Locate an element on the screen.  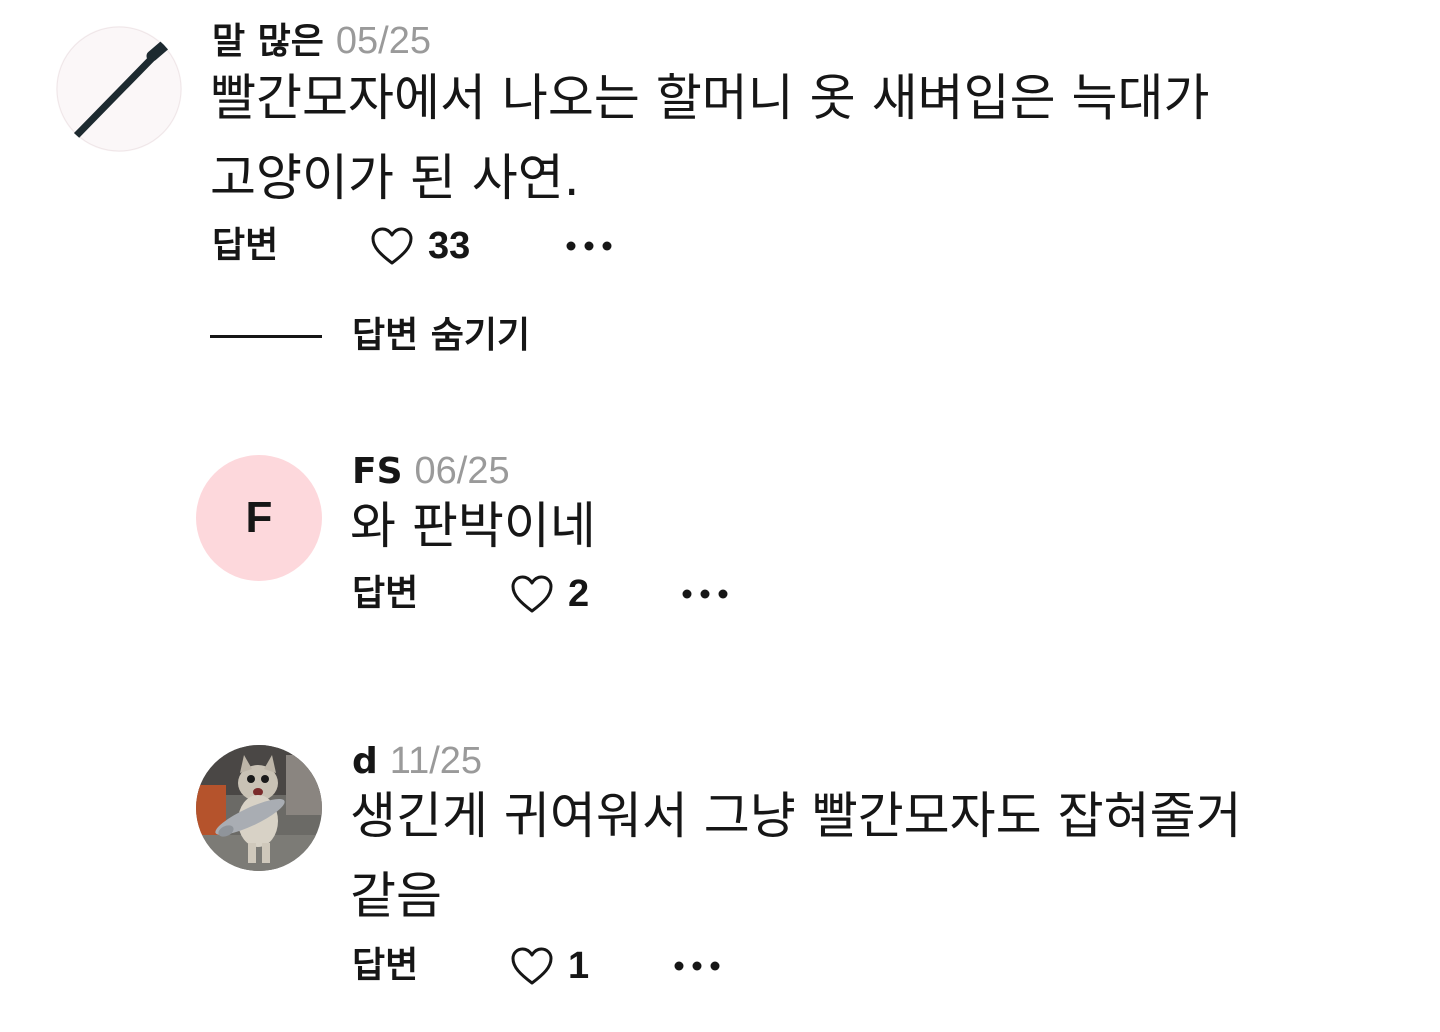
knife-icon is located at coordinates (119, 89).